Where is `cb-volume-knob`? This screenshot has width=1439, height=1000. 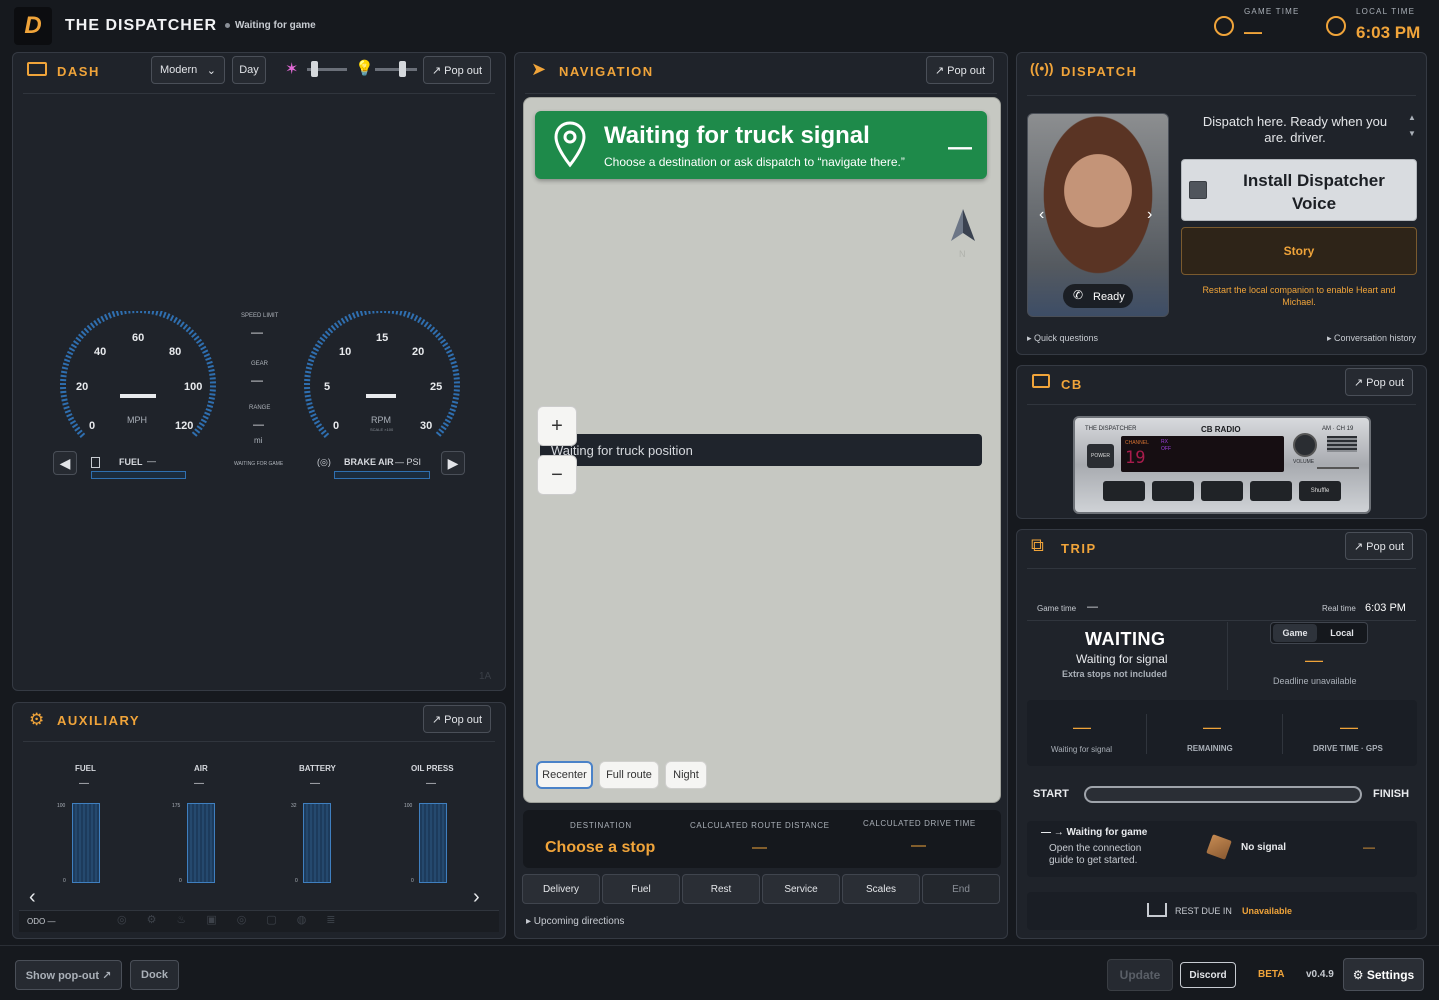 cb-volume-knob is located at coordinates (1305, 445).